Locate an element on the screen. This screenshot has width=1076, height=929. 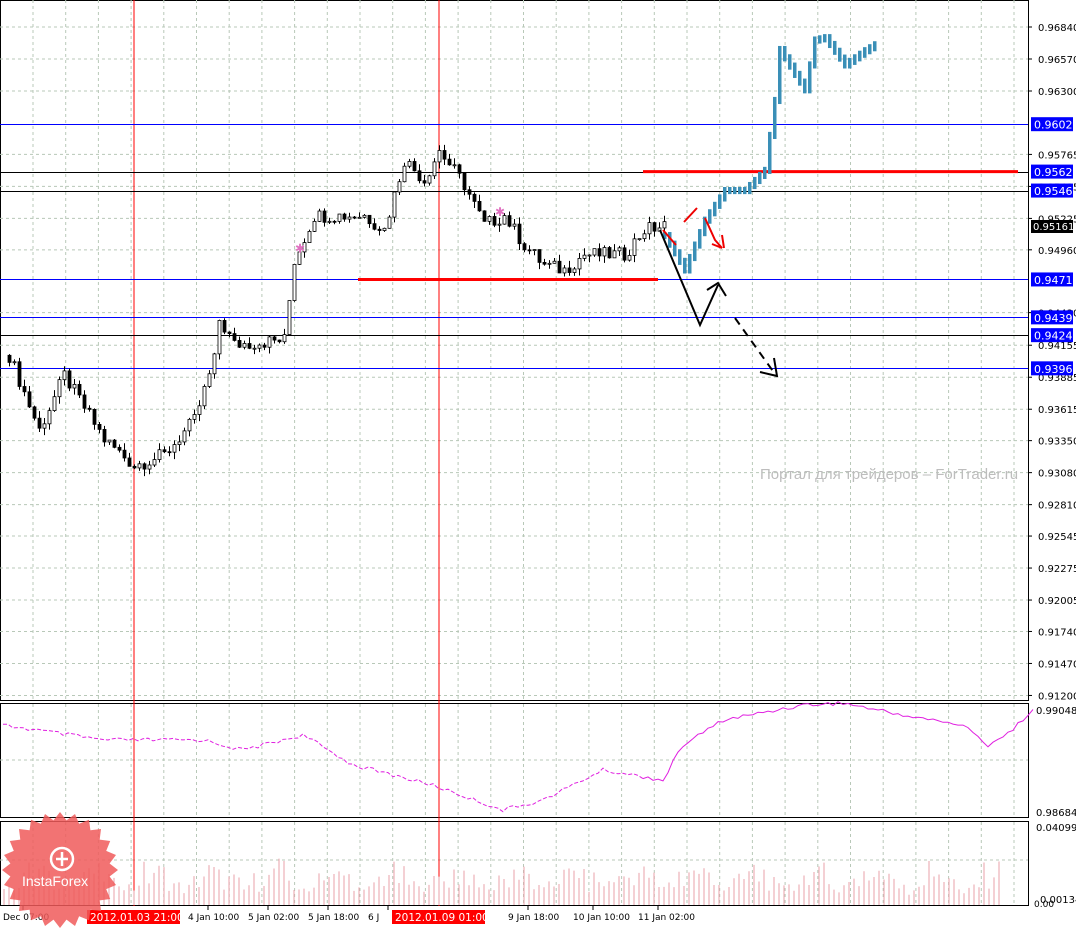
price-tick-label: 0.94155 is located at coordinates (1057, 346).